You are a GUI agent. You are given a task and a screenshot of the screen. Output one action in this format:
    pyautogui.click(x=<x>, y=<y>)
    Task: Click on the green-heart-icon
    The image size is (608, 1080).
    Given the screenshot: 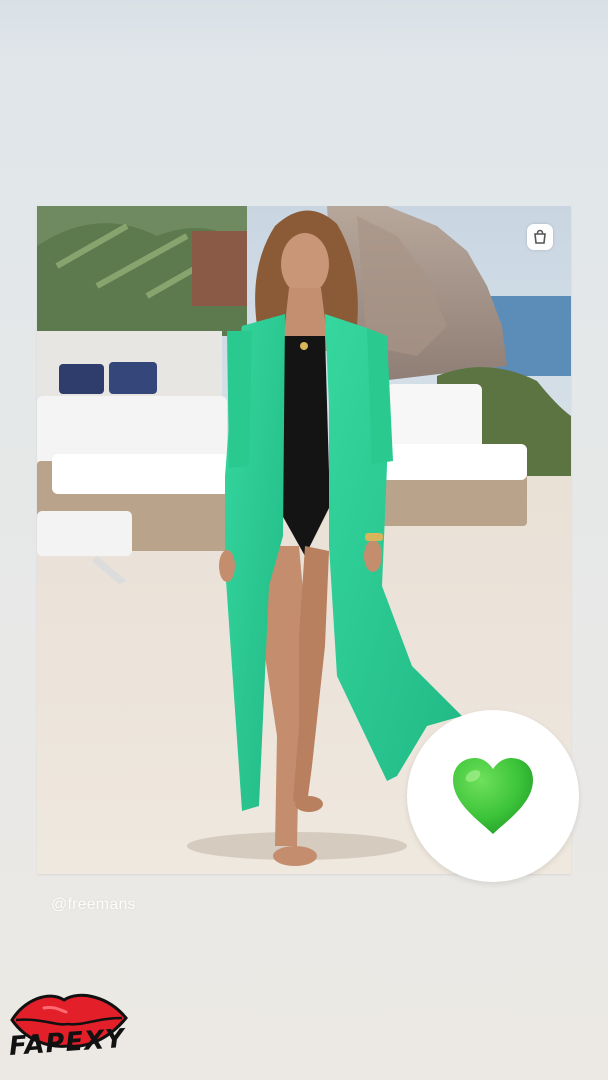 What is the action you would take?
    pyautogui.click(x=493, y=796)
    